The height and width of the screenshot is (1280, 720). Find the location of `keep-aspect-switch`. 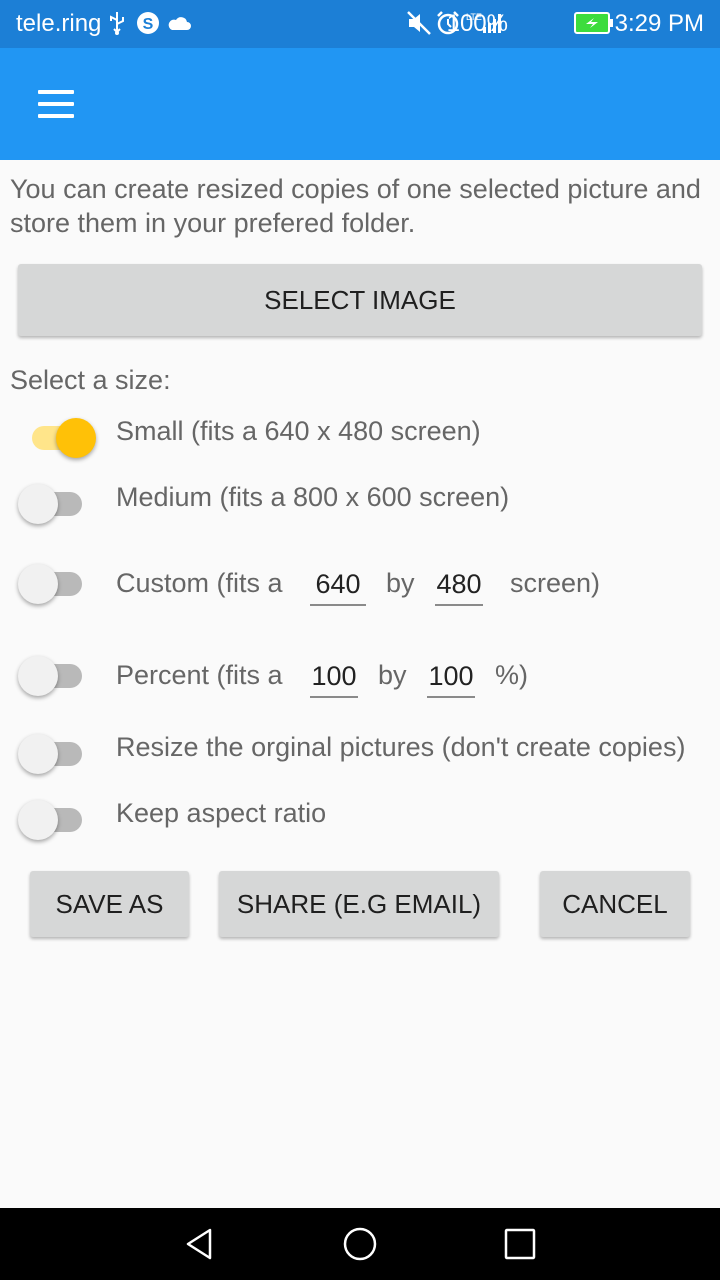

keep-aspect-switch is located at coordinates (51, 820).